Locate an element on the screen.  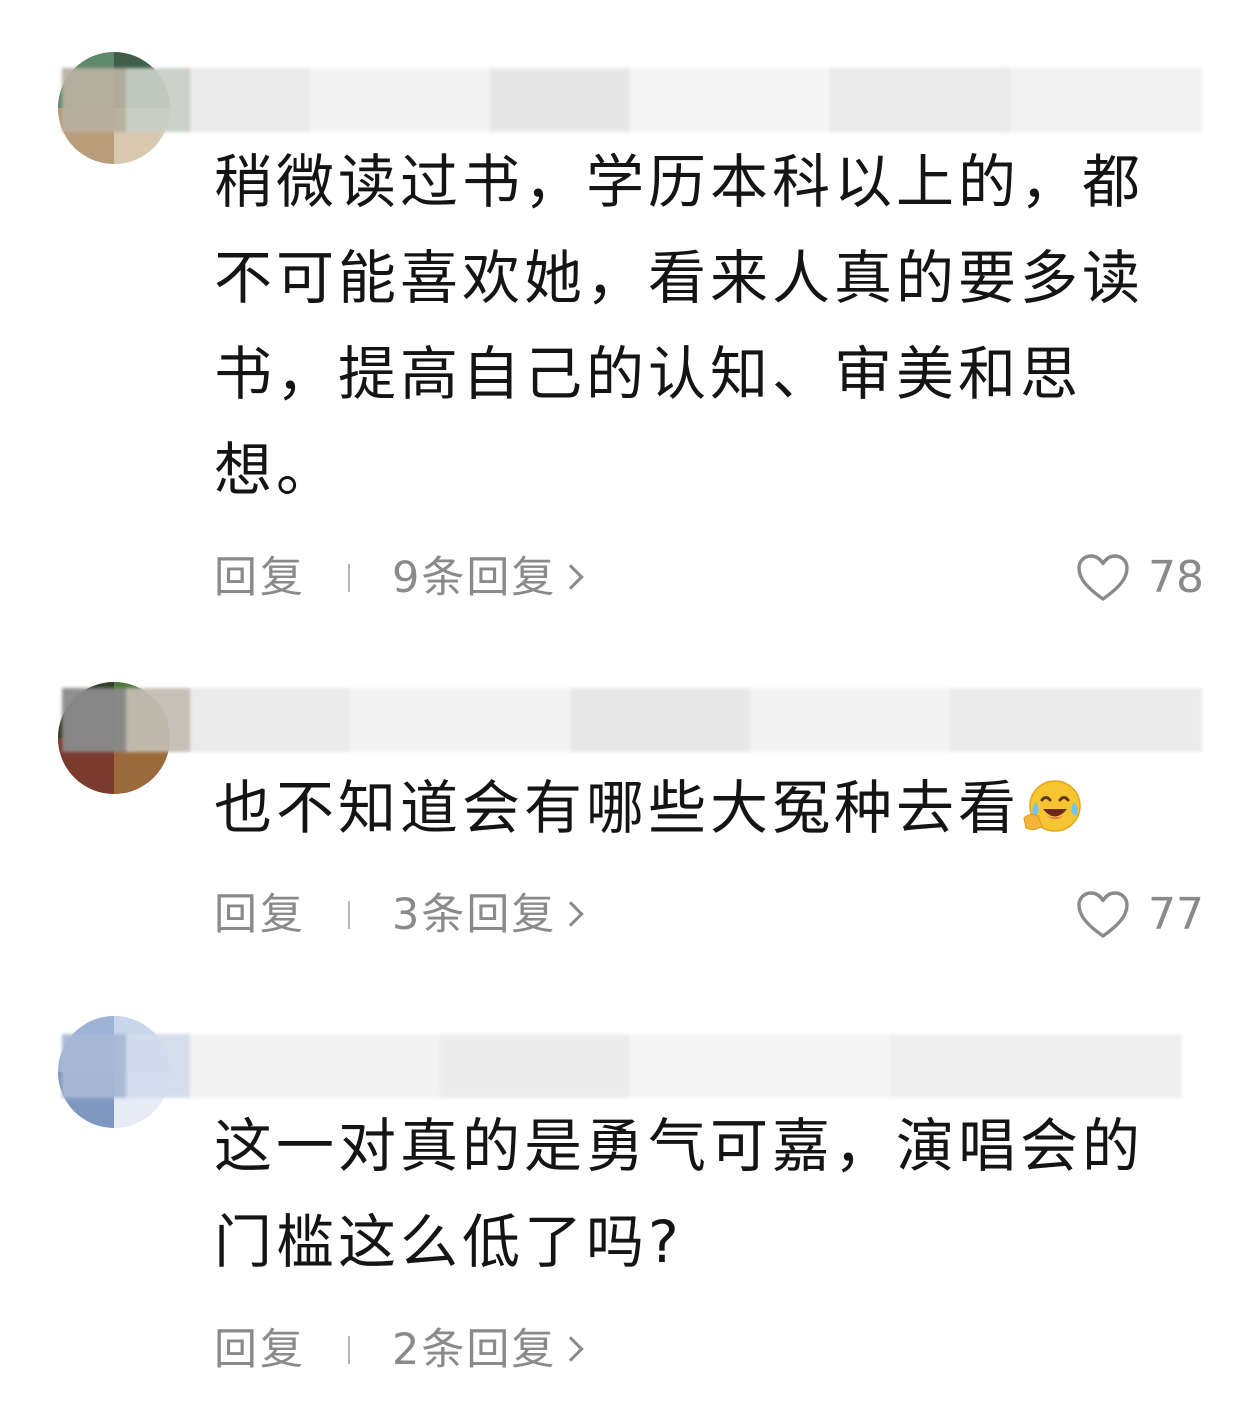
comment-text-content: 也不知道会有哪些大冤种去看 is located at coordinates (617, 808).